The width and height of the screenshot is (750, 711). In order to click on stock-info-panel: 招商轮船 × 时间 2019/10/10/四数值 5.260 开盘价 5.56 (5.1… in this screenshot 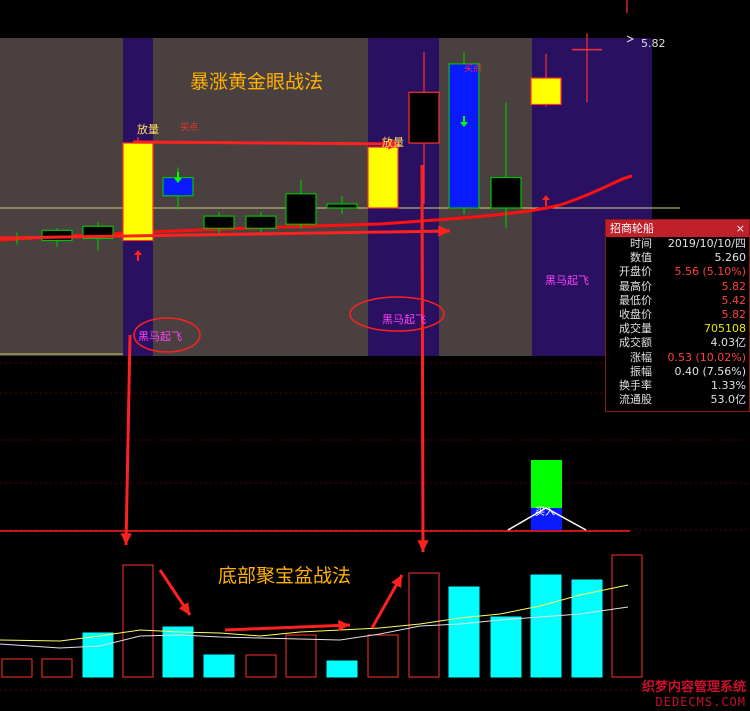, I will do `click(677, 315)`.